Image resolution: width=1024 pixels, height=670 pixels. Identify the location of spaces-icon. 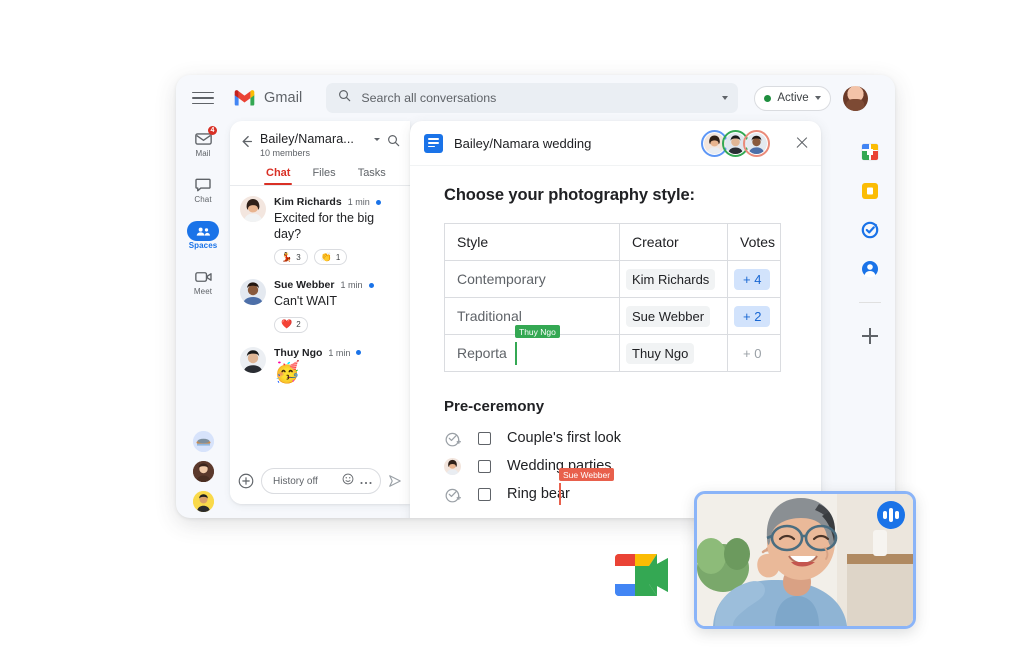
(203, 231).